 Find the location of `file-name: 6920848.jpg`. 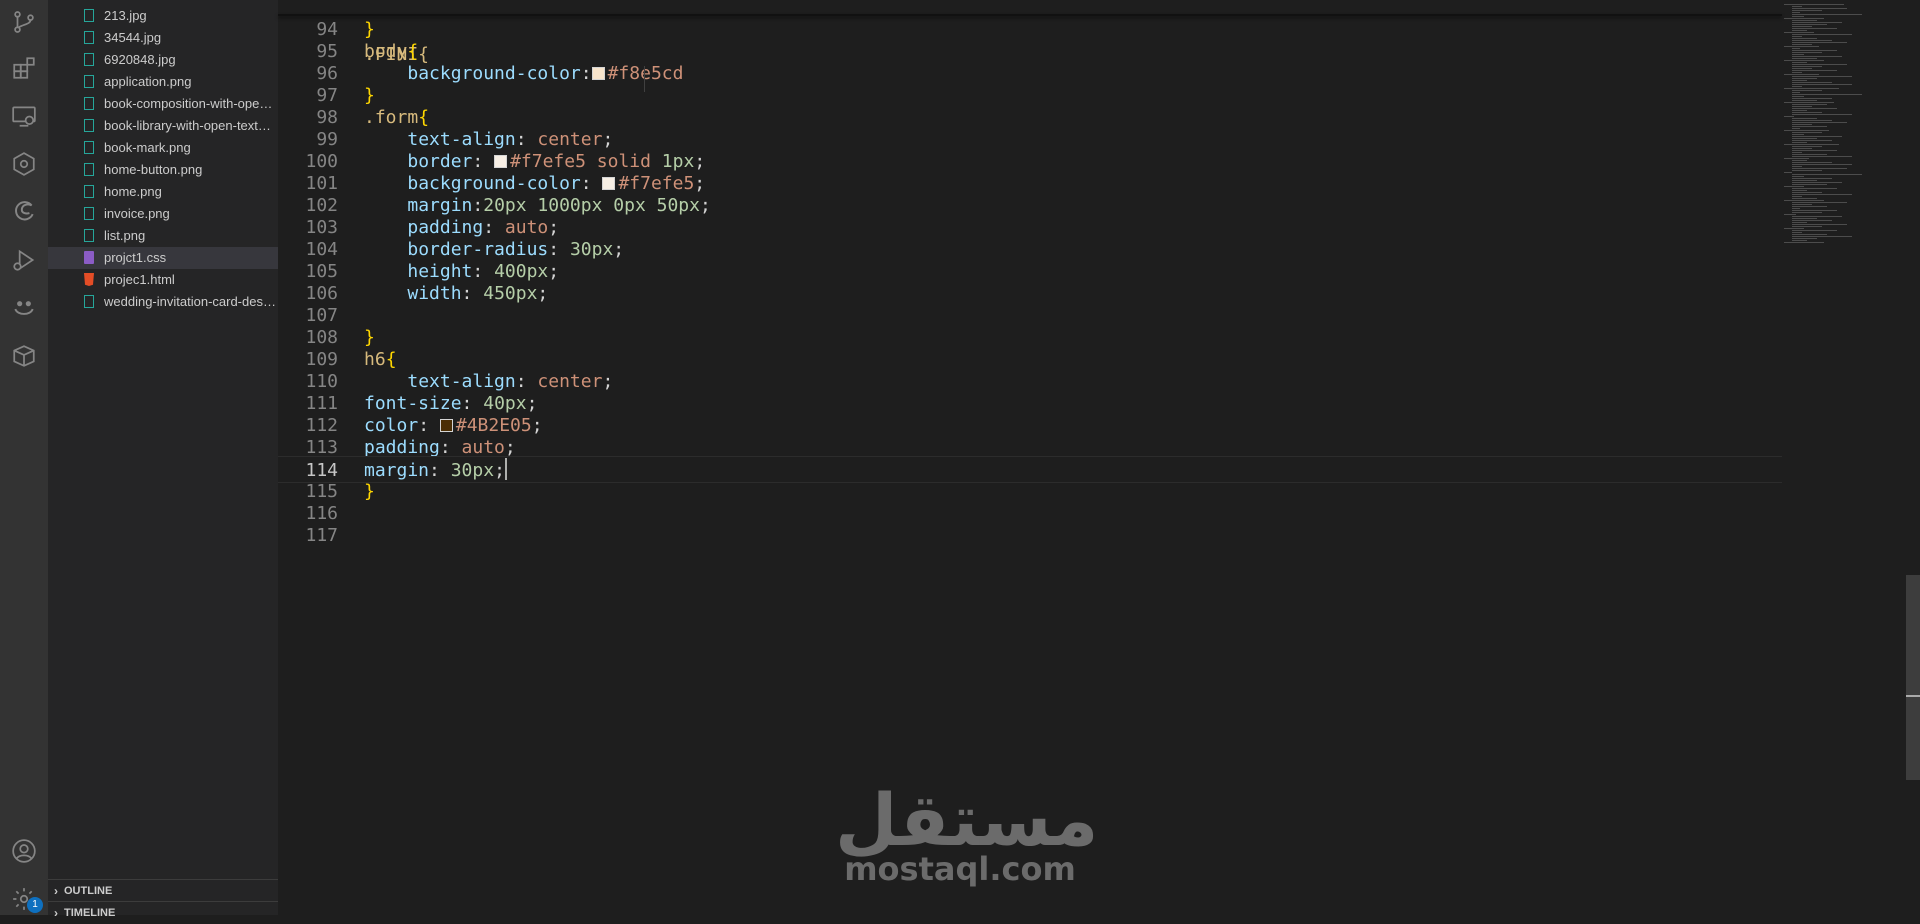

file-name: 6920848.jpg is located at coordinates (140, 59).